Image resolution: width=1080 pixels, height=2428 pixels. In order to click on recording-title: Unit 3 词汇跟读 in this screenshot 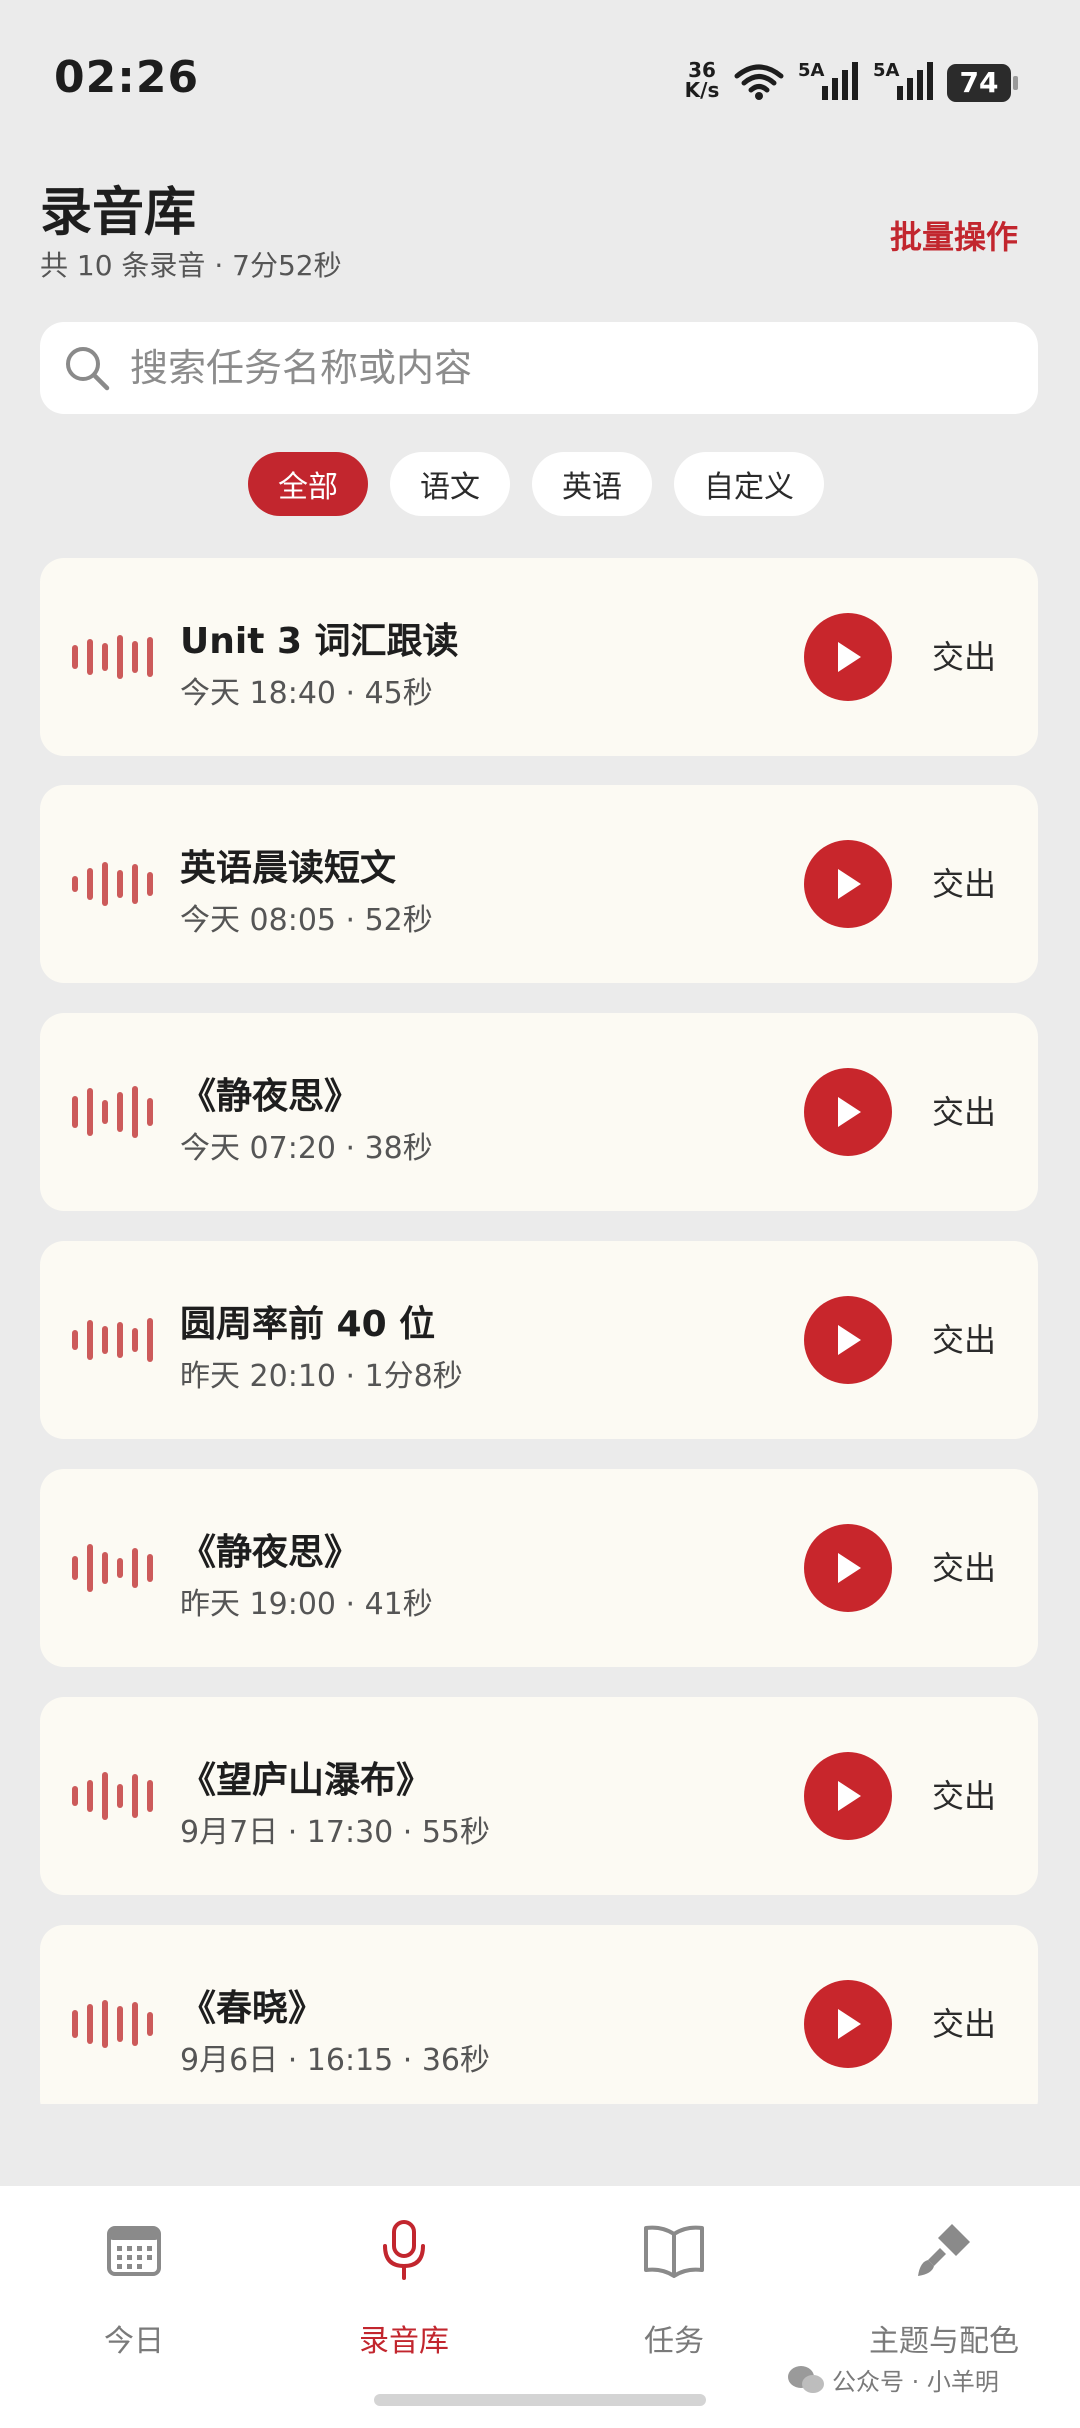, I will do `click(319, 641)`.